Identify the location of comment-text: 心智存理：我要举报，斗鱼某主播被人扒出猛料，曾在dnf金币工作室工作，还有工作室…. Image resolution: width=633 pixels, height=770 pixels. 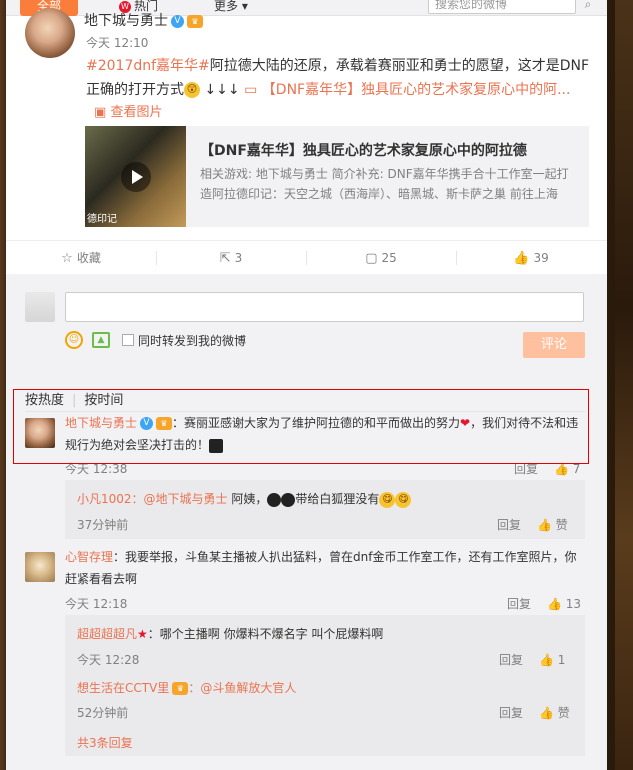
(325, 568).